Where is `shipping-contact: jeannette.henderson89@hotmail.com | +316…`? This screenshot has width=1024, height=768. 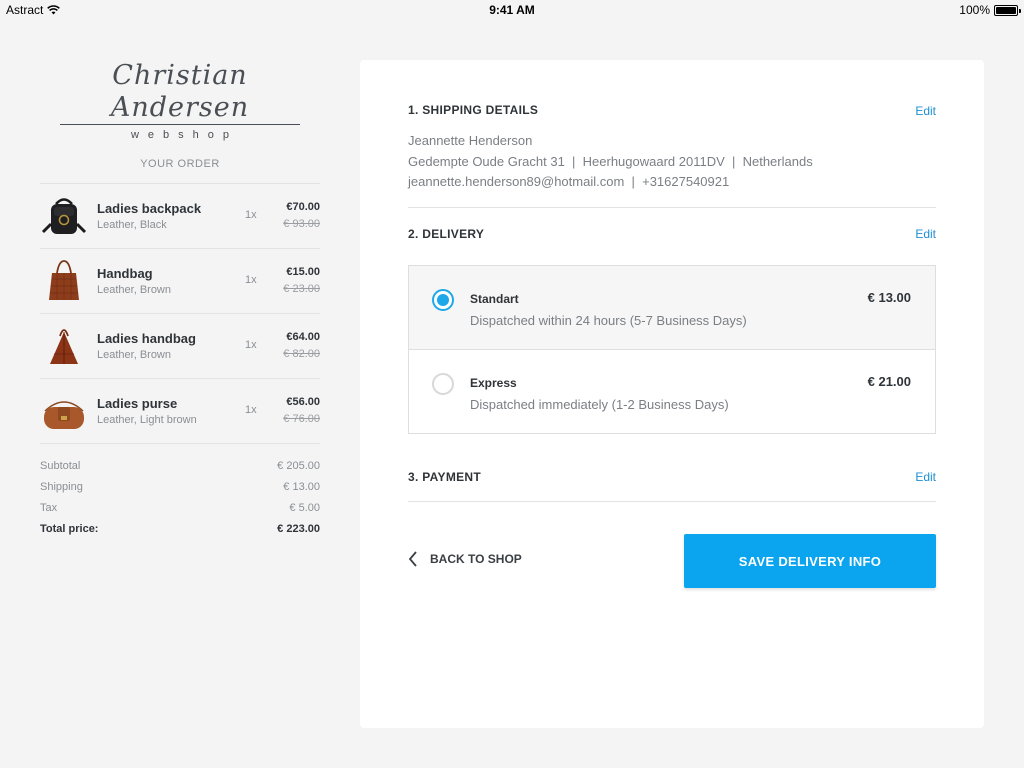 shipping-contact: jeannette.henderson89@hotmail.com | +316… is located at coordinates (569, 181).